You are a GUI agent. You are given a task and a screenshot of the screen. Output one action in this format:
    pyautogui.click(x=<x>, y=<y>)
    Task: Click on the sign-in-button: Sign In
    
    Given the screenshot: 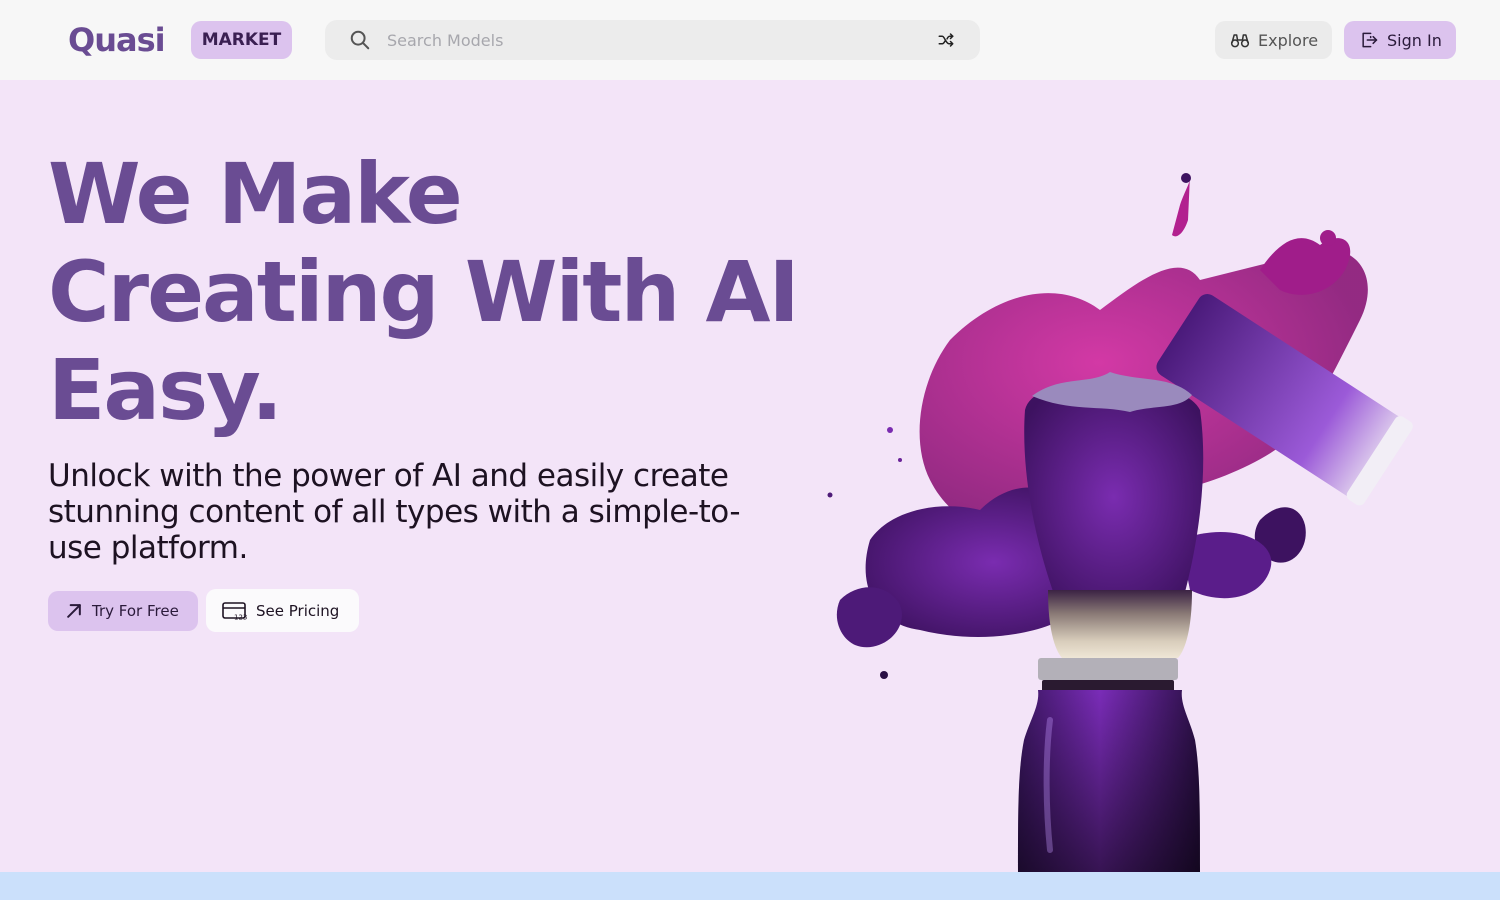 What is the action you would take?
    pyautogui.click(x=1400, y=40)
    